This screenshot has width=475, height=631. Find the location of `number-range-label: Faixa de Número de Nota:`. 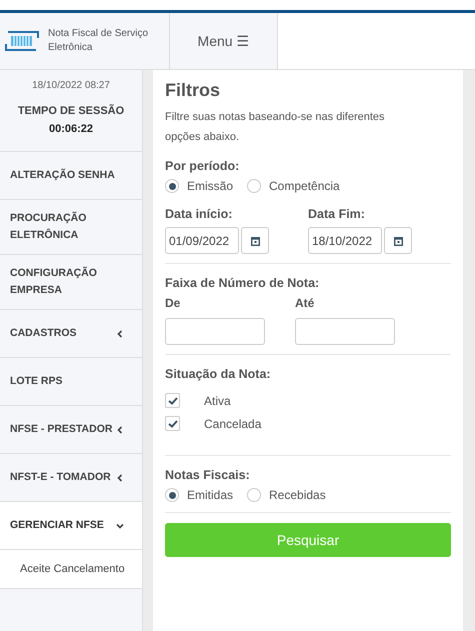

number-range-label: Faixa de Número de Nota: is located at coordinates (242, 283).